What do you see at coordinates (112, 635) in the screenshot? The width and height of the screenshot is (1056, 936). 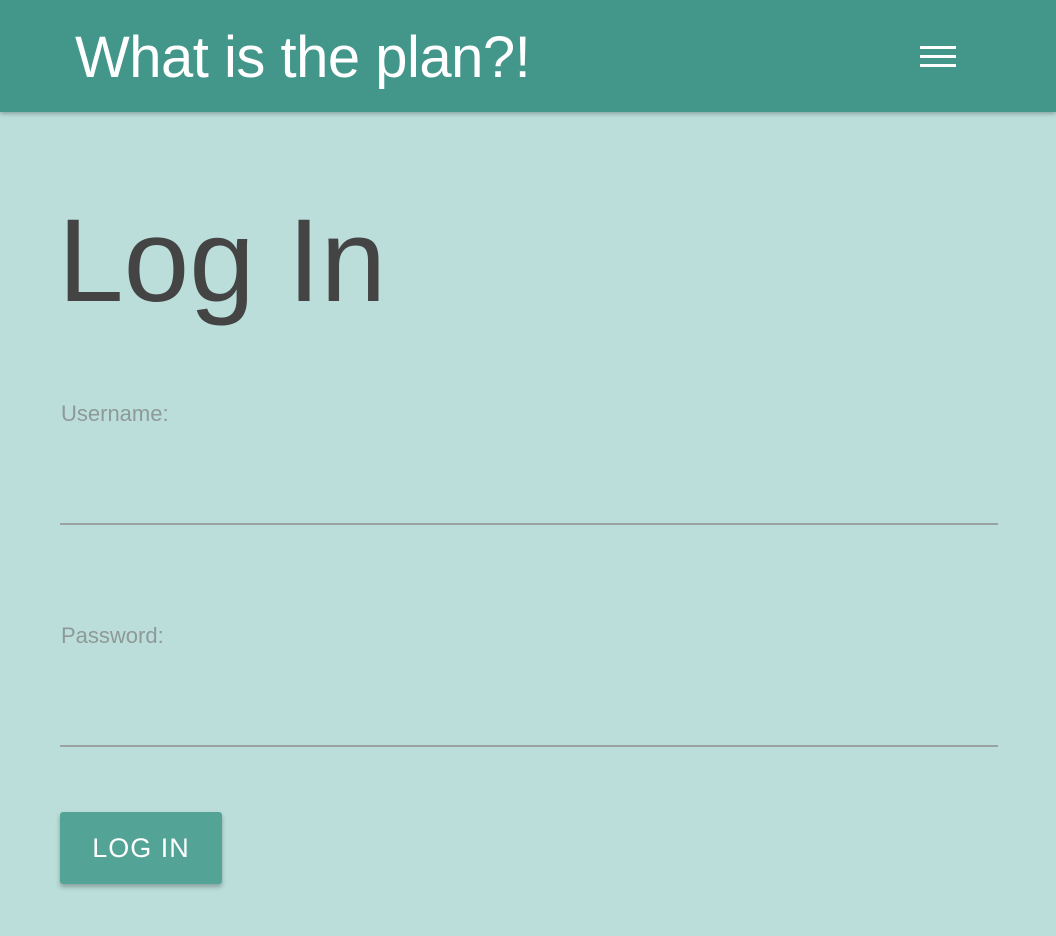 I see `password-label: Password:` at bounding box center [112, 635].